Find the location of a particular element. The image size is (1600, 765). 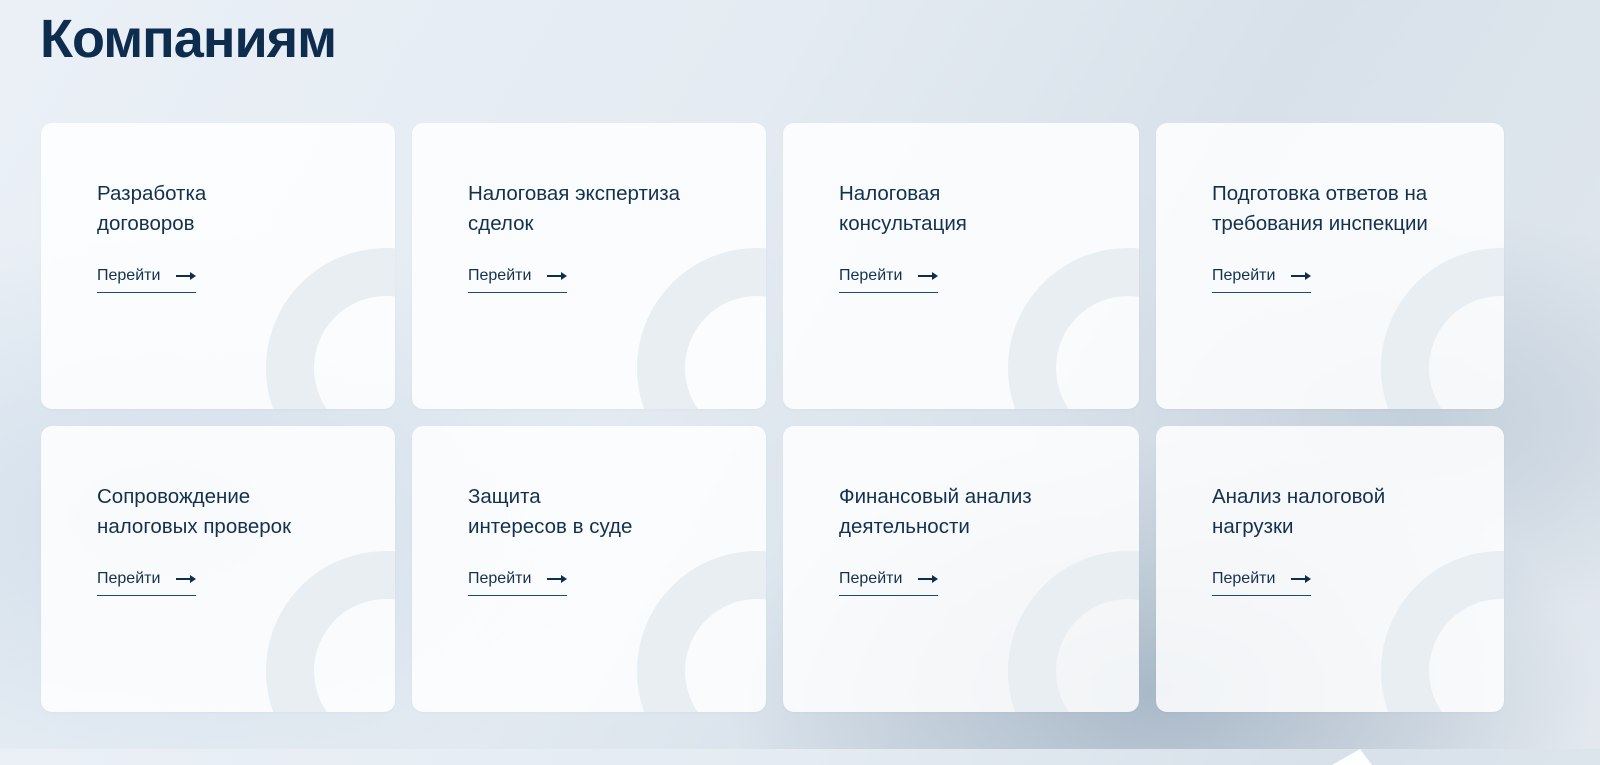

service-card-title: Сопровождение налоговых проверок is located at coordinates (194, 512).